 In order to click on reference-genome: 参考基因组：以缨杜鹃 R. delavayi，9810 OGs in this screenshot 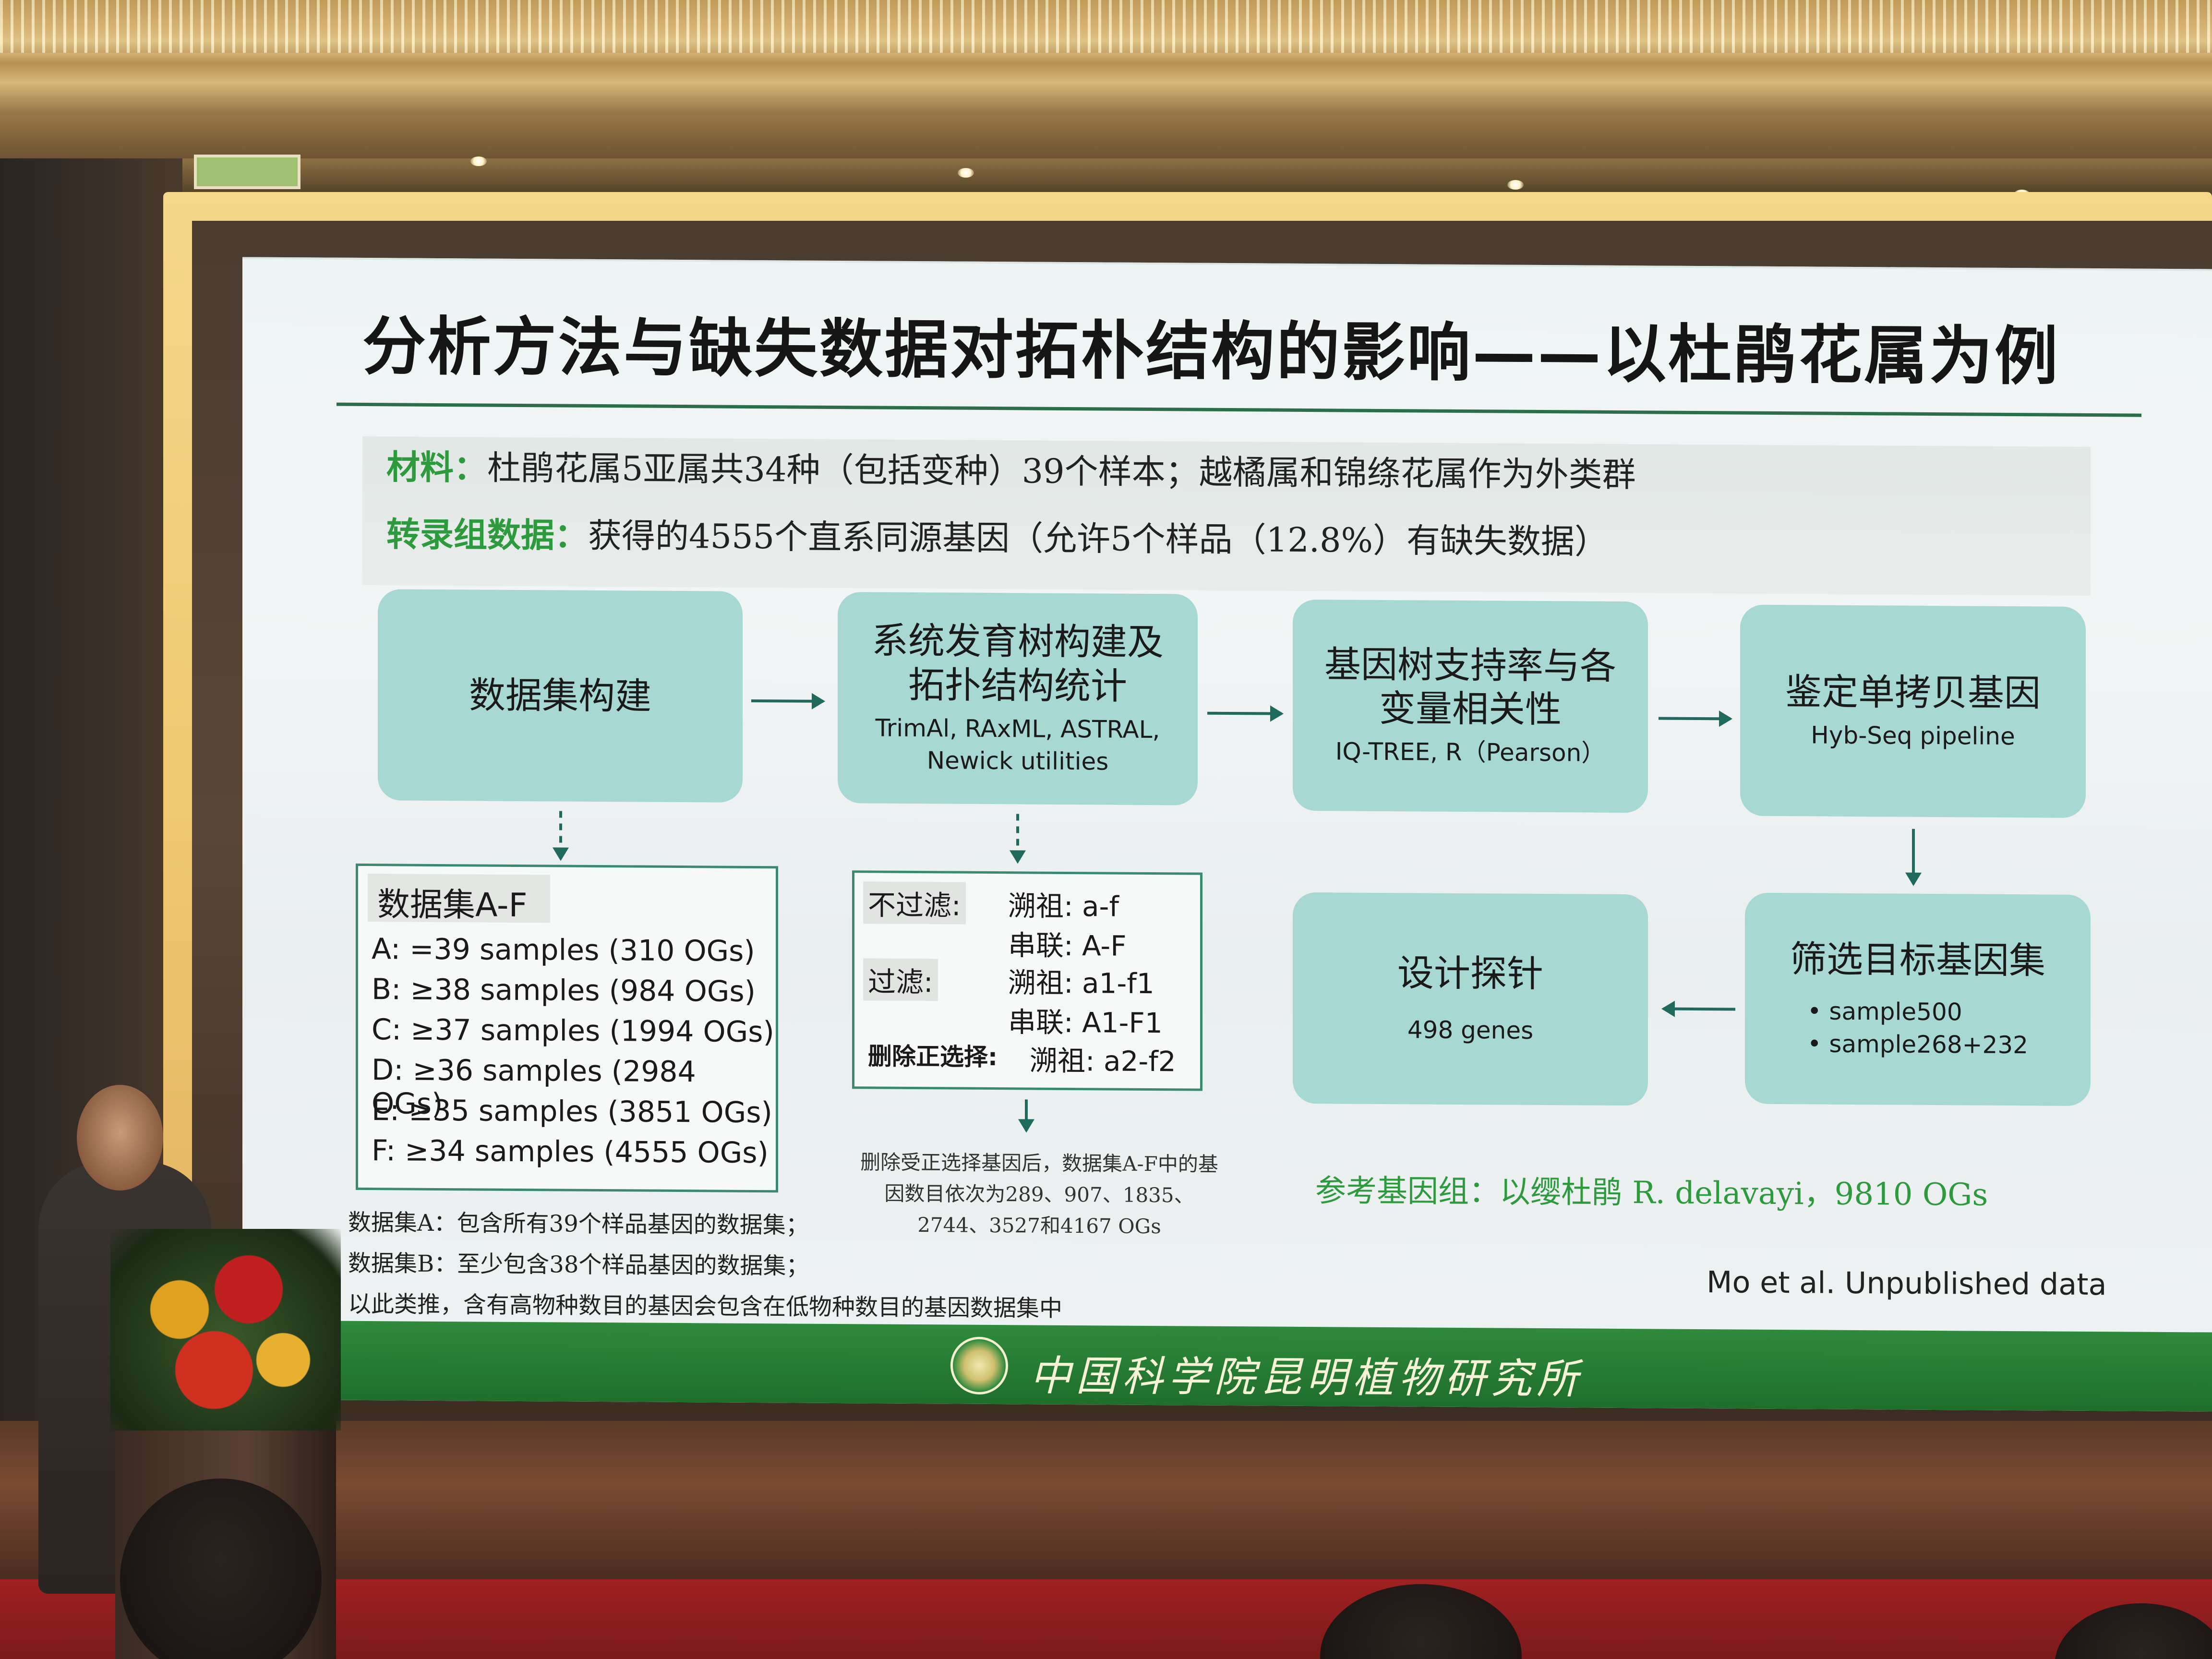, I will do `click(1651, 1193)`.